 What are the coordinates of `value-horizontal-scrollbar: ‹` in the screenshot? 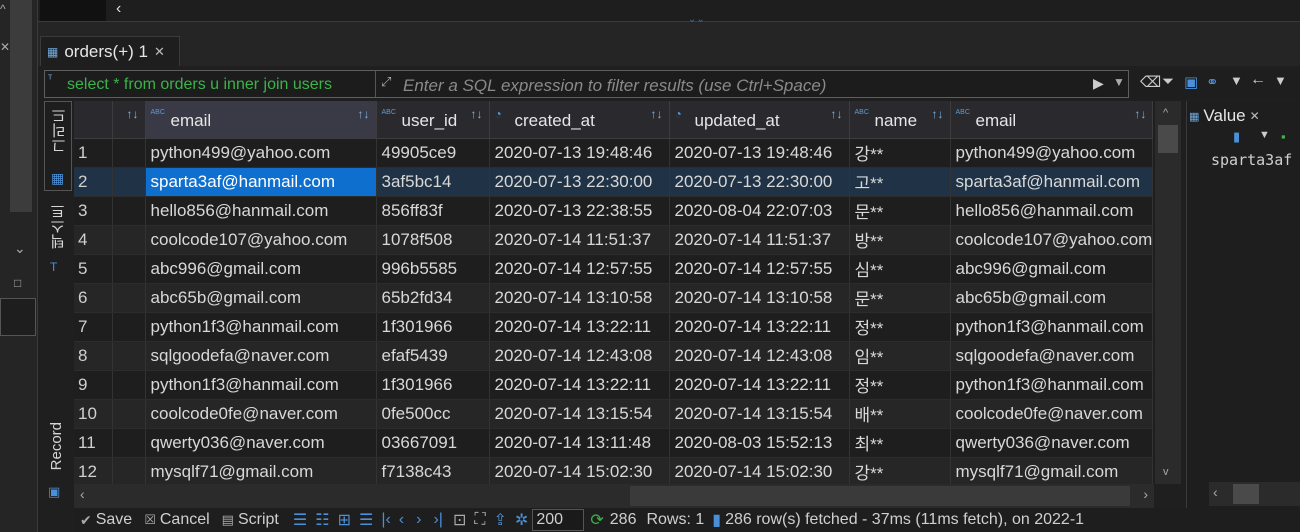 It's located at (1254, 494).